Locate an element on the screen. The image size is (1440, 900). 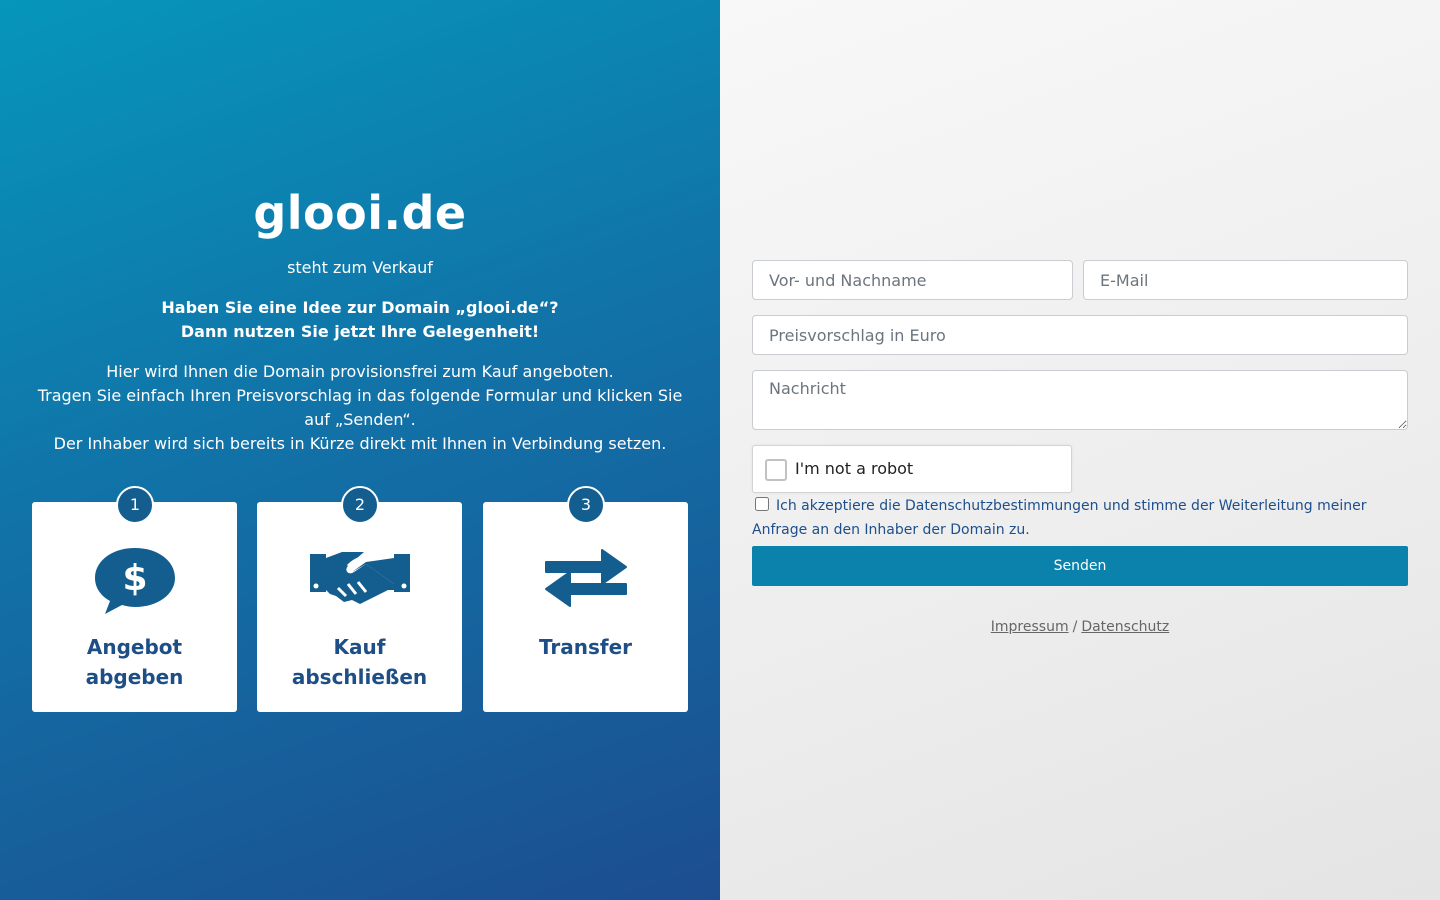
captcha-label: I'm not a robot is located at coordinates (854, 468).